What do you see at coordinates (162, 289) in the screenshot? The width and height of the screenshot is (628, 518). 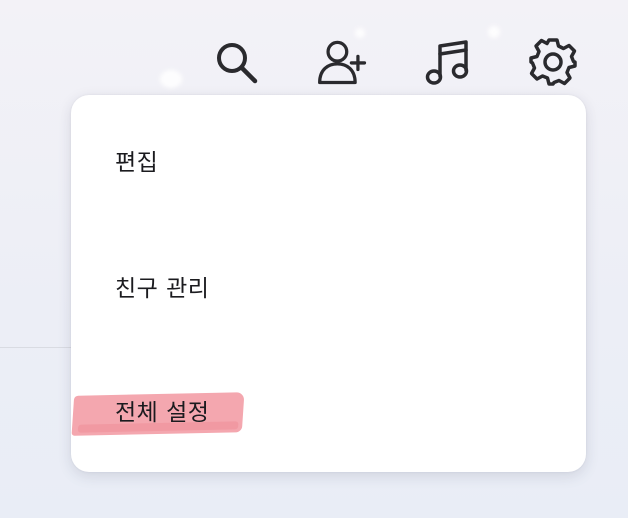 I see `menu-item-label: 친구 관리` at bounding box center [162, 289].